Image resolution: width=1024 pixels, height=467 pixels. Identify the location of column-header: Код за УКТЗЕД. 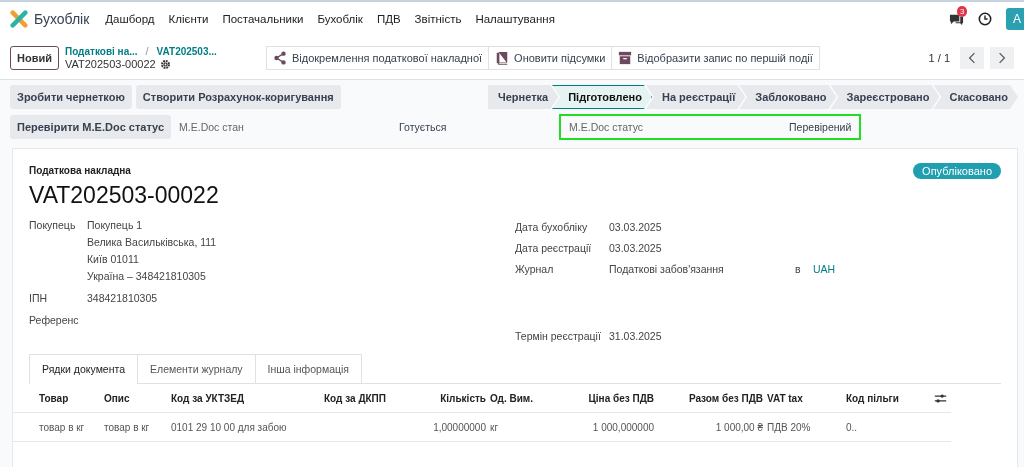
(245, 398).